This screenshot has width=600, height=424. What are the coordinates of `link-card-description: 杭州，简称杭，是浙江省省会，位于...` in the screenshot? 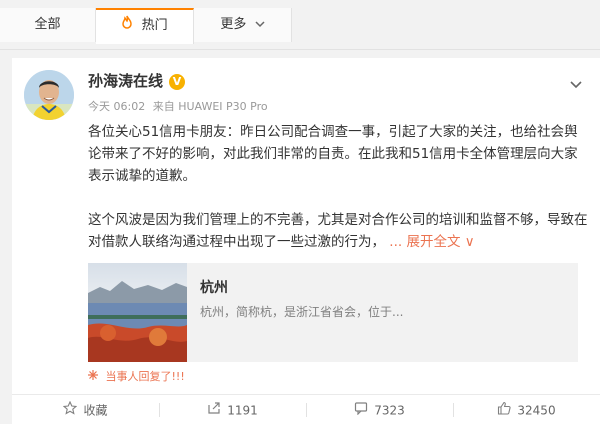 It's located at (302, 312).